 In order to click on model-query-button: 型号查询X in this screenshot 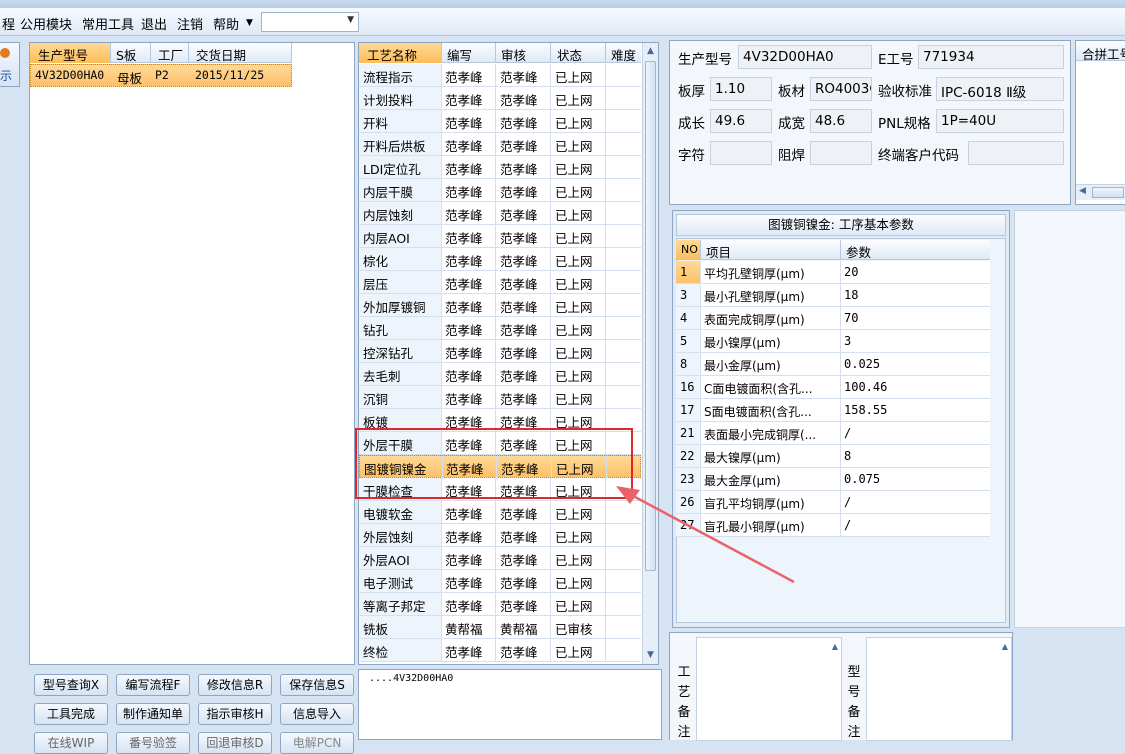, I will do `click(71, 685)`.